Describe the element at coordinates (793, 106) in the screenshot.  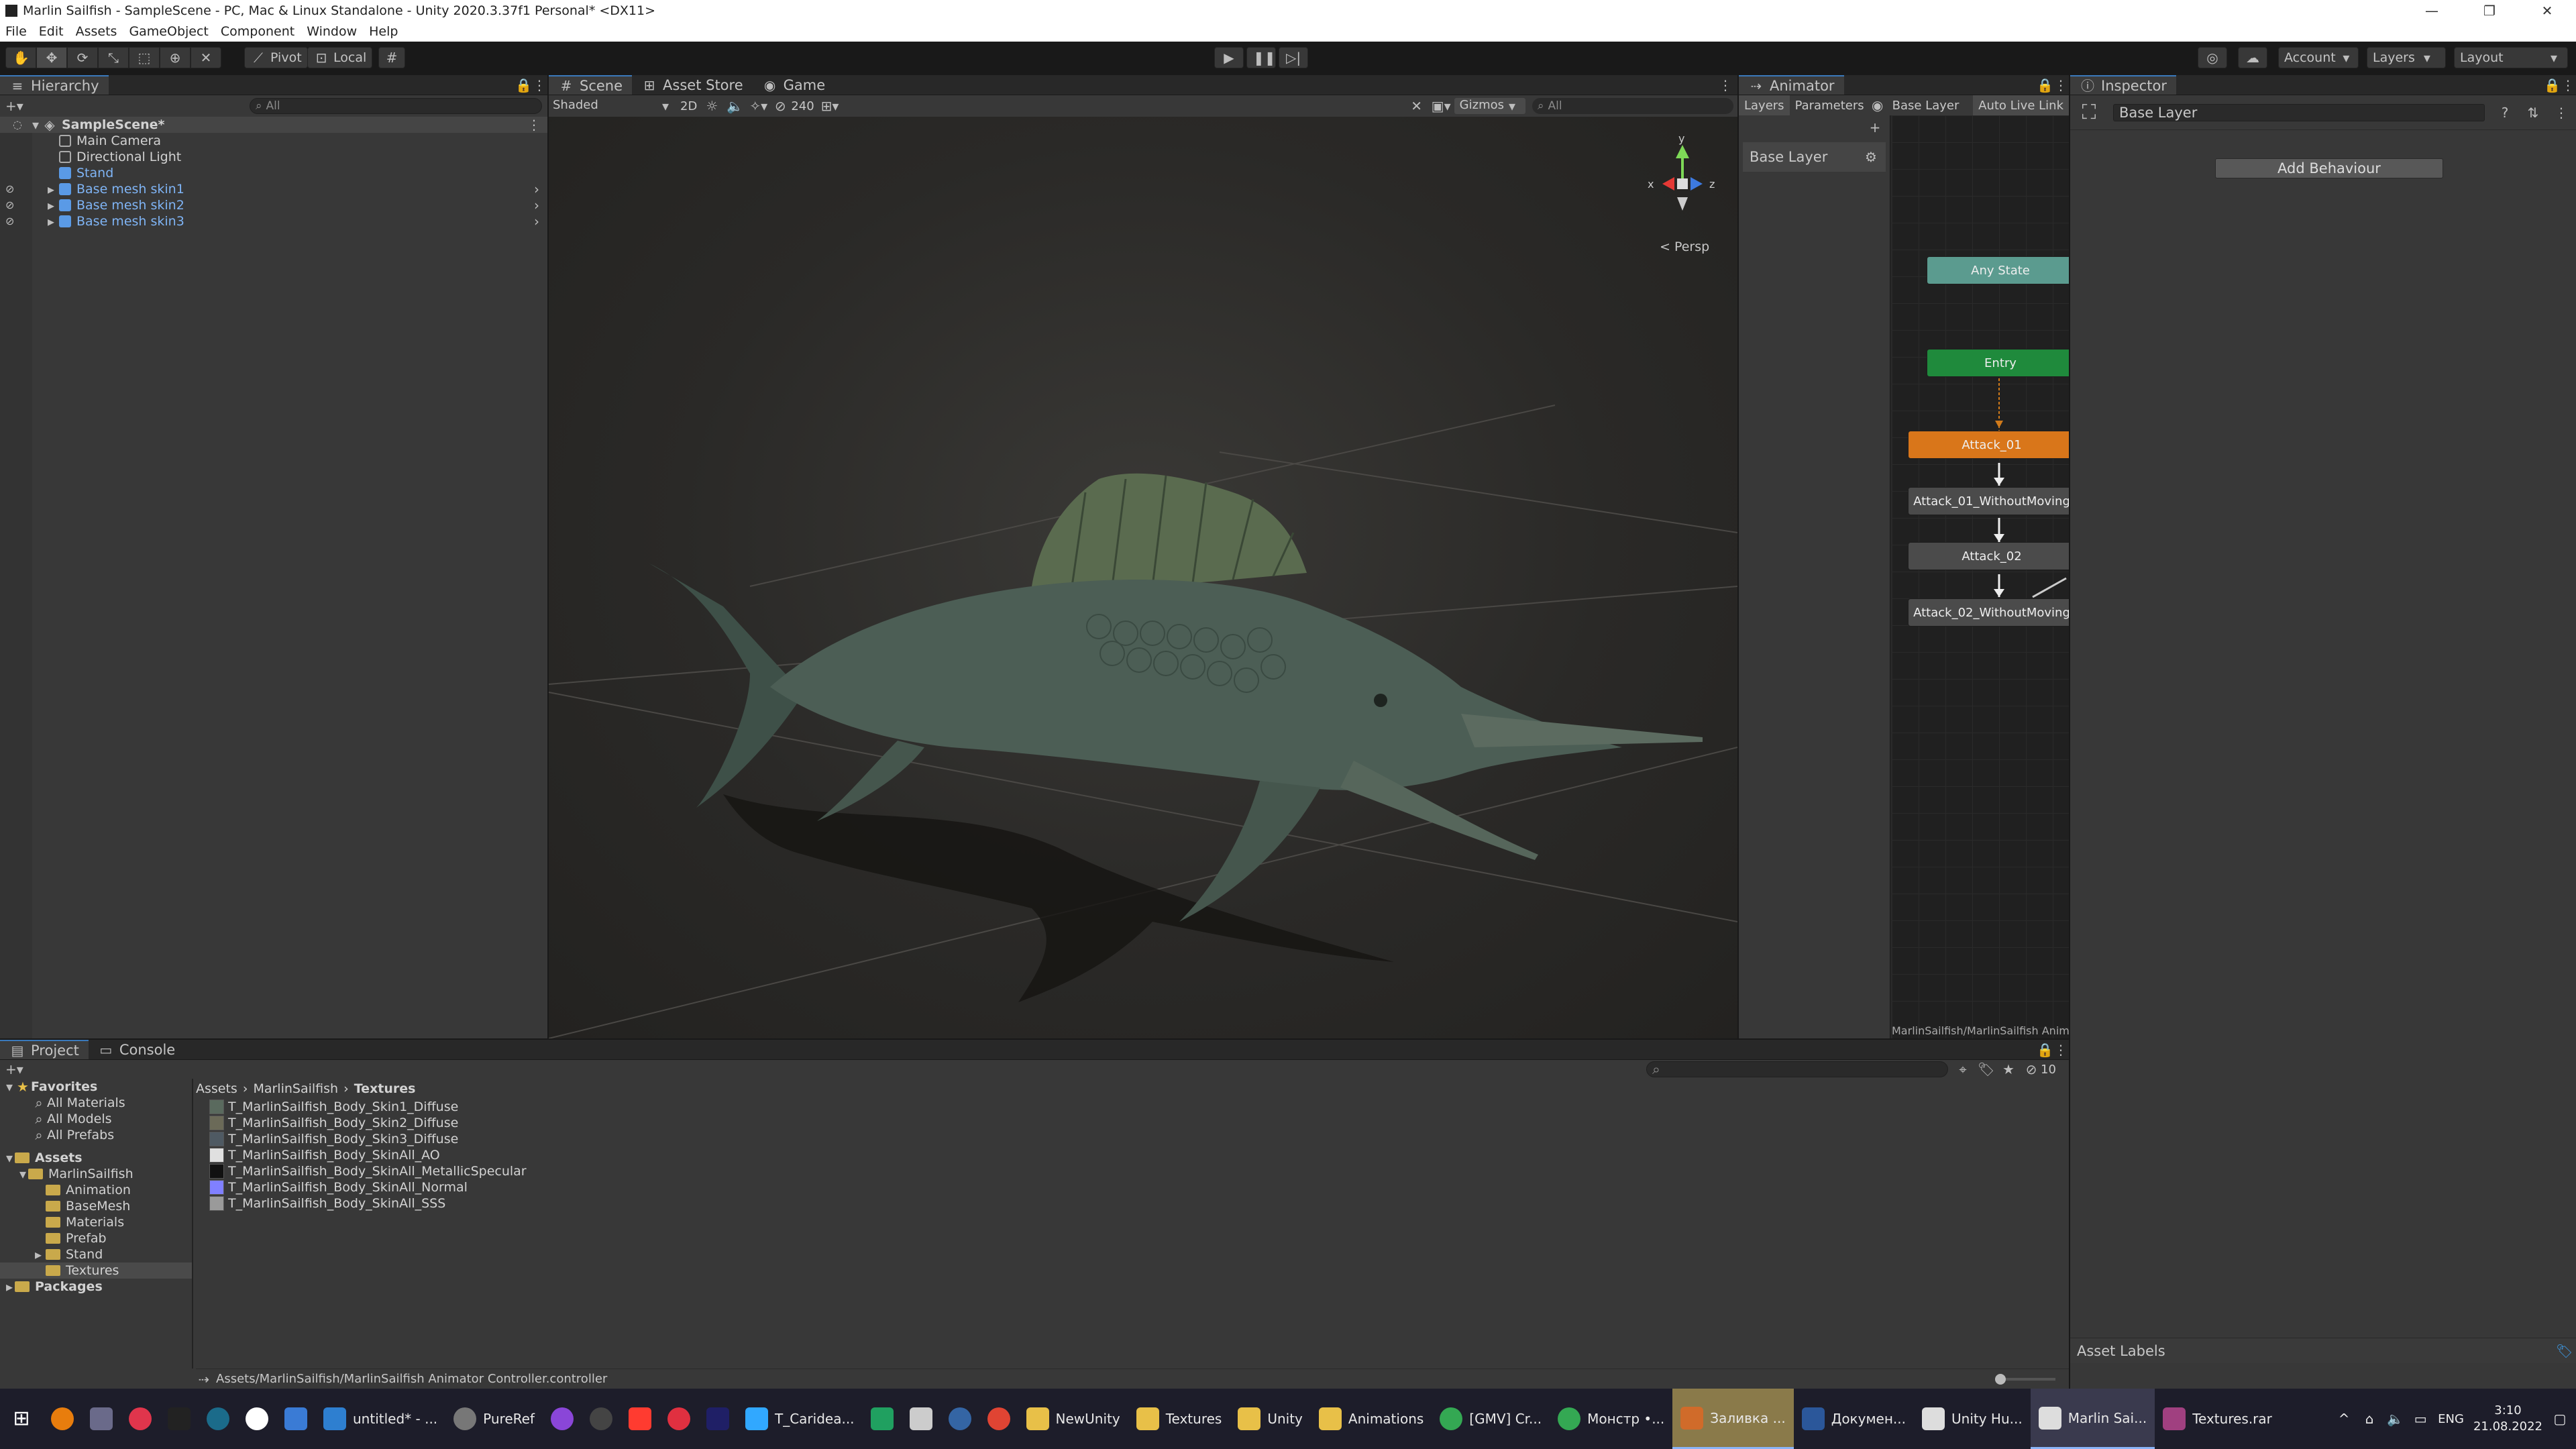
I see `hidden-objects-counter: ⊘ 240` at that location.